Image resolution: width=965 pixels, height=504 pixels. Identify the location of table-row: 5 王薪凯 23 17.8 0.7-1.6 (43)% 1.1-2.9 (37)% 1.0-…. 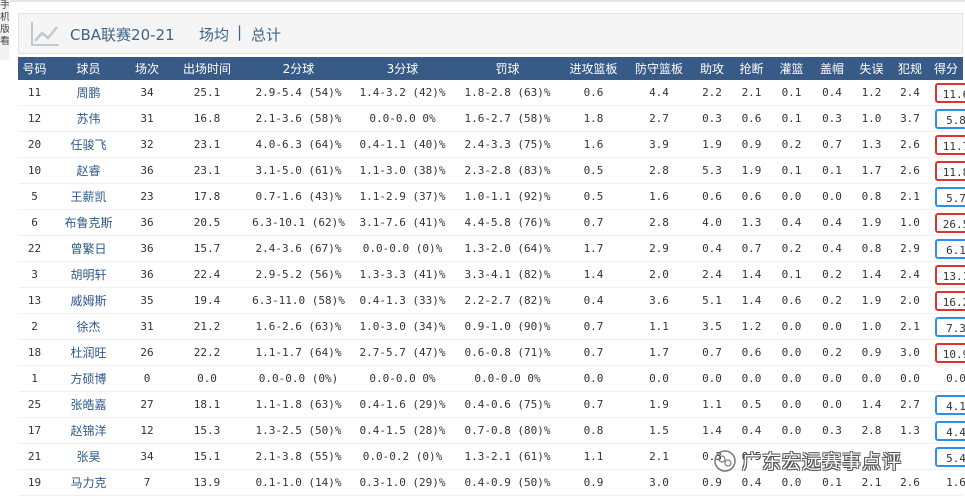
(491, 196).